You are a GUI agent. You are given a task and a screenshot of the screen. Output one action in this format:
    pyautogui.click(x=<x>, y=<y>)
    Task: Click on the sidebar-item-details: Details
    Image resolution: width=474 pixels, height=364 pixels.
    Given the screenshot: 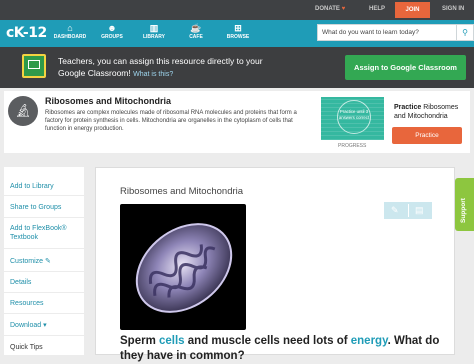 What is the action you would take?
    pyautogui.click(x=45, y=282)
    